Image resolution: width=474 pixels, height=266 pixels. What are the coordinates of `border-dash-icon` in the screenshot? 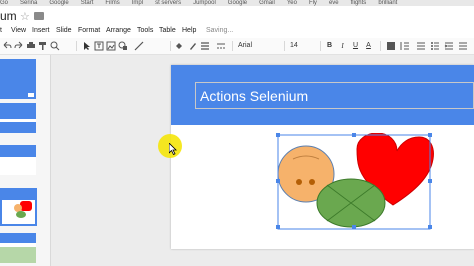 It's located at (221, 46).